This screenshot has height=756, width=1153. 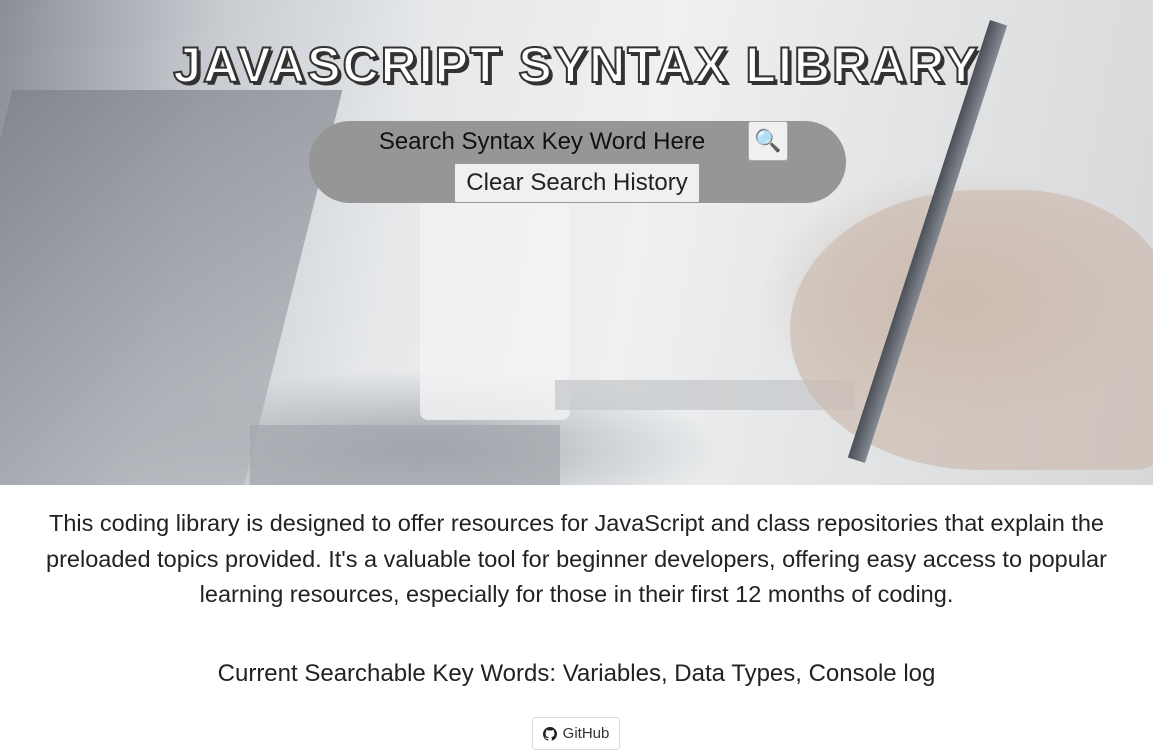 I want to click on clear-search-history-button: Clear Search History, so click(x=577, y=183).